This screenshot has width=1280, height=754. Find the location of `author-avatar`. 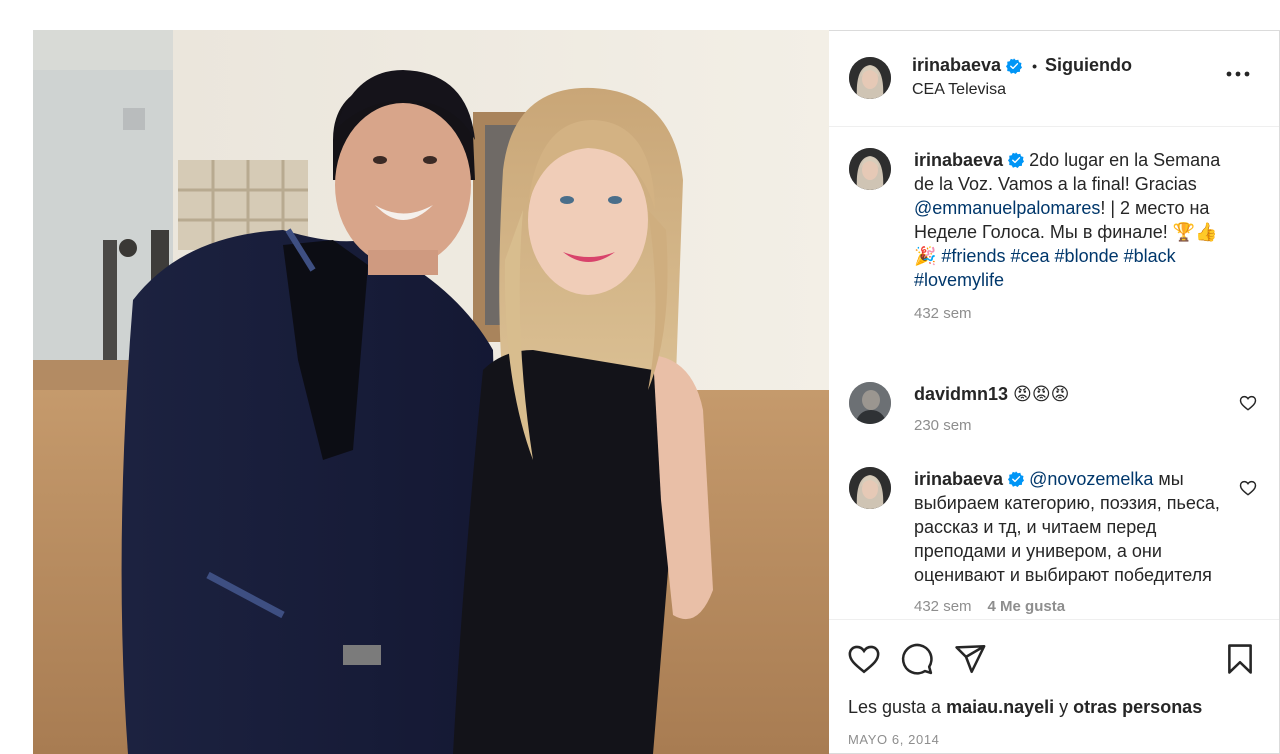

author-avatar is located at coordinates (870, 78).